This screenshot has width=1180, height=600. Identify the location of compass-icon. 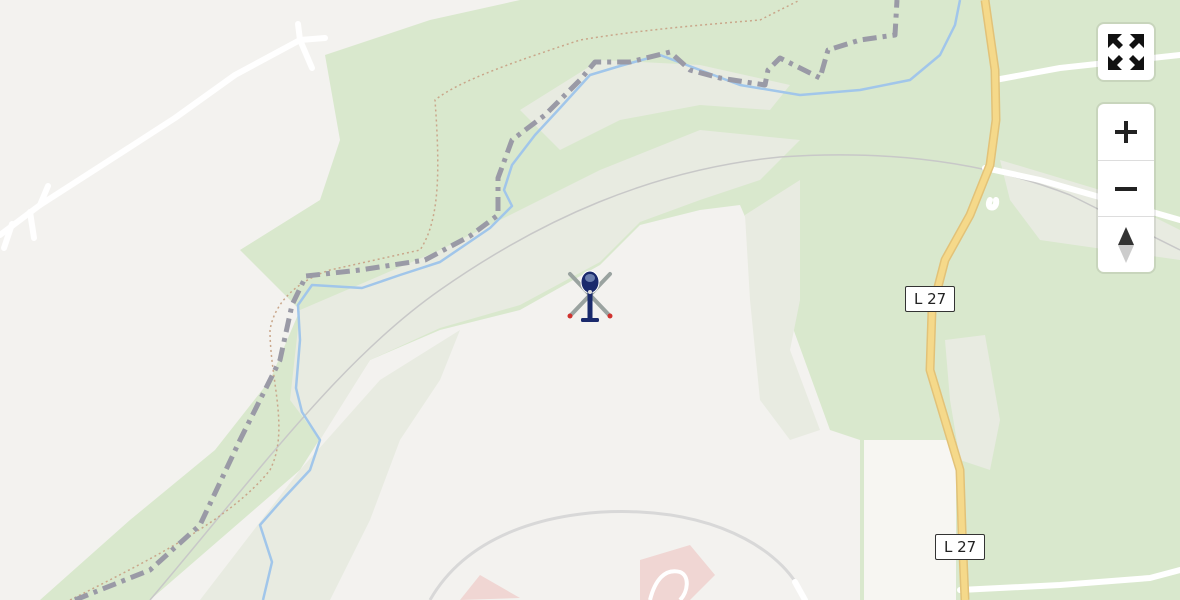
(1126, 244).